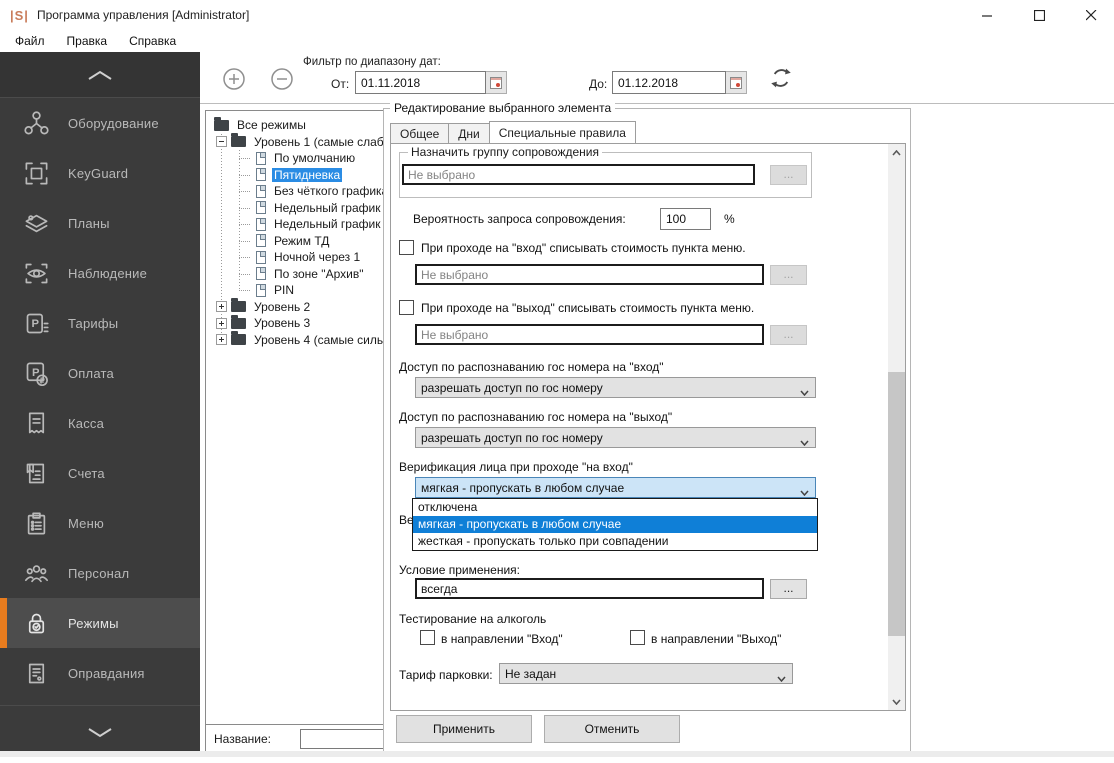 The width and height of the screenshot is (1114, 763). Describe the element at coordinates (446, 675) in the screenshot. I see `parking-label: Тариф парковки:` at that location.